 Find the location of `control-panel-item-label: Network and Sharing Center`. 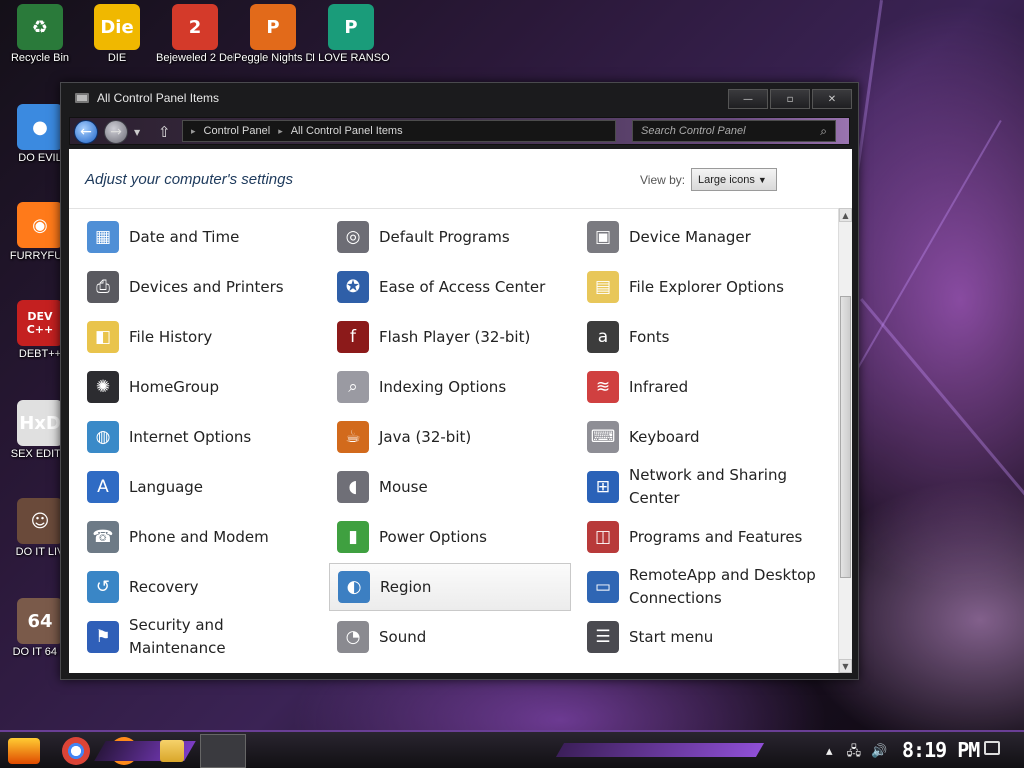

control-panel-item-label: Network and Sharing Center is located at coordinates (708, 486).